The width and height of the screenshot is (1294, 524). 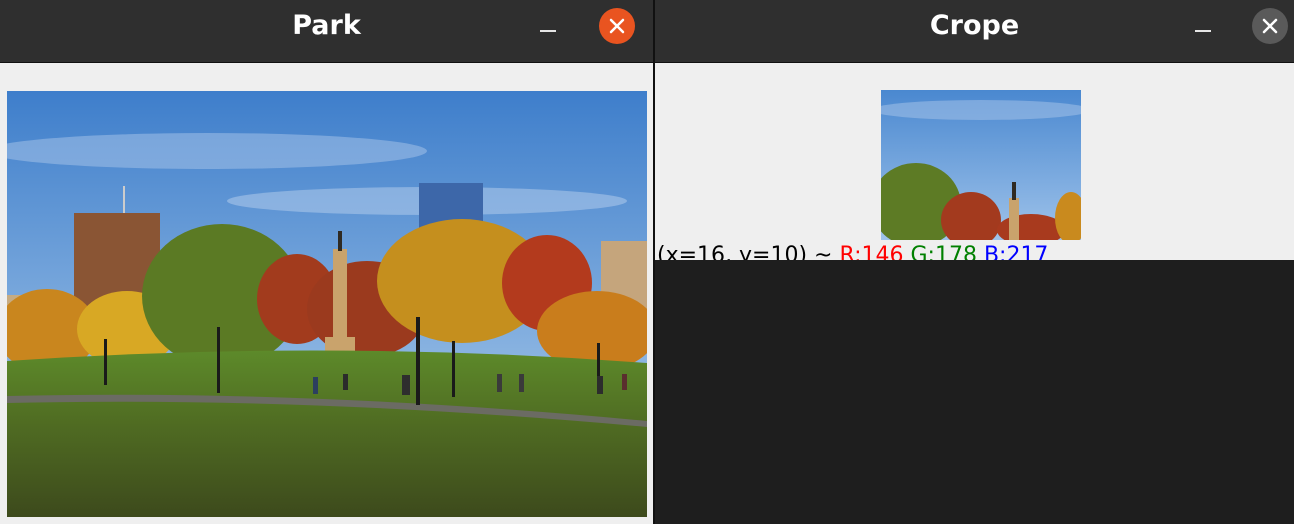 I want to click on park-titlebar: Park, so click(x=326, y=31).